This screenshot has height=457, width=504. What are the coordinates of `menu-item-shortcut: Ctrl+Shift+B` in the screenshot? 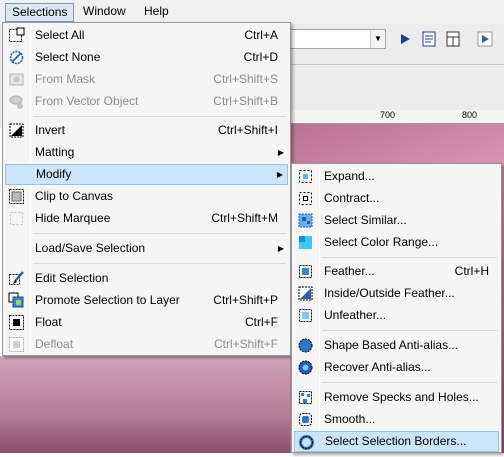 It's located at (245, 101).